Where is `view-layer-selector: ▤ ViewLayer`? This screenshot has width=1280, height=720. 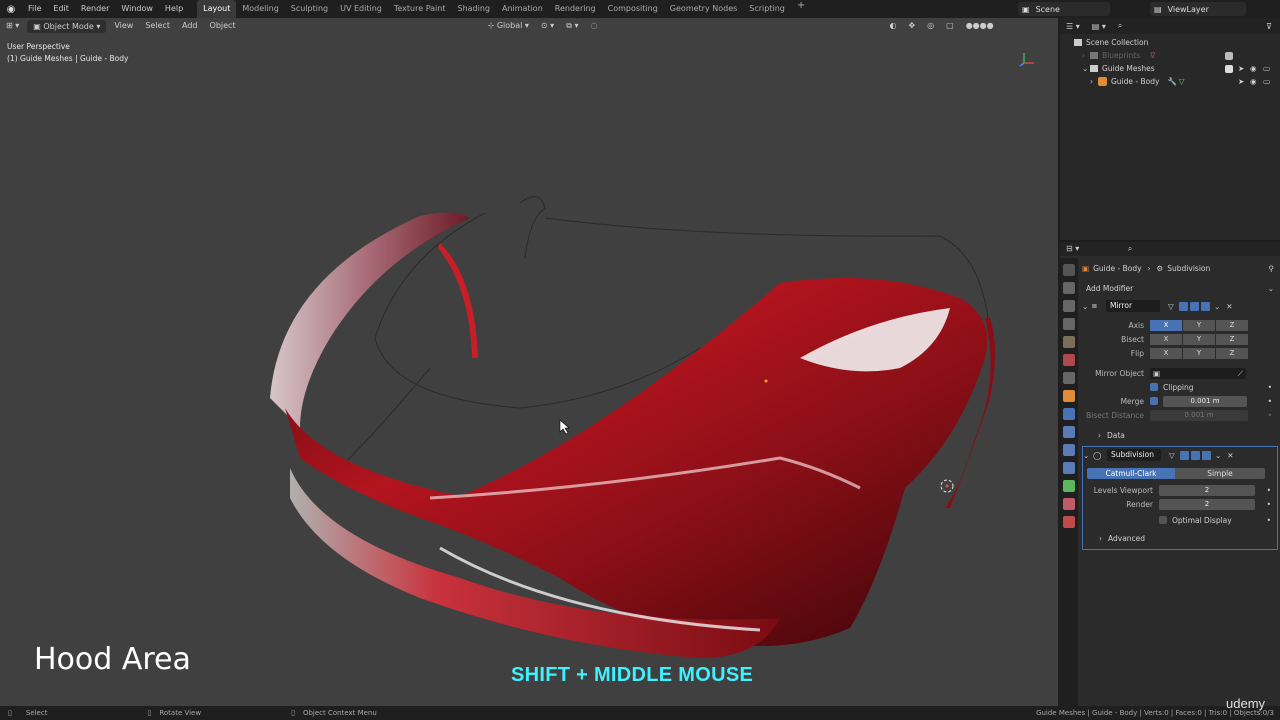
view-layer-selector: ▤ ViewLayer is located at coordinates (1198, 9).